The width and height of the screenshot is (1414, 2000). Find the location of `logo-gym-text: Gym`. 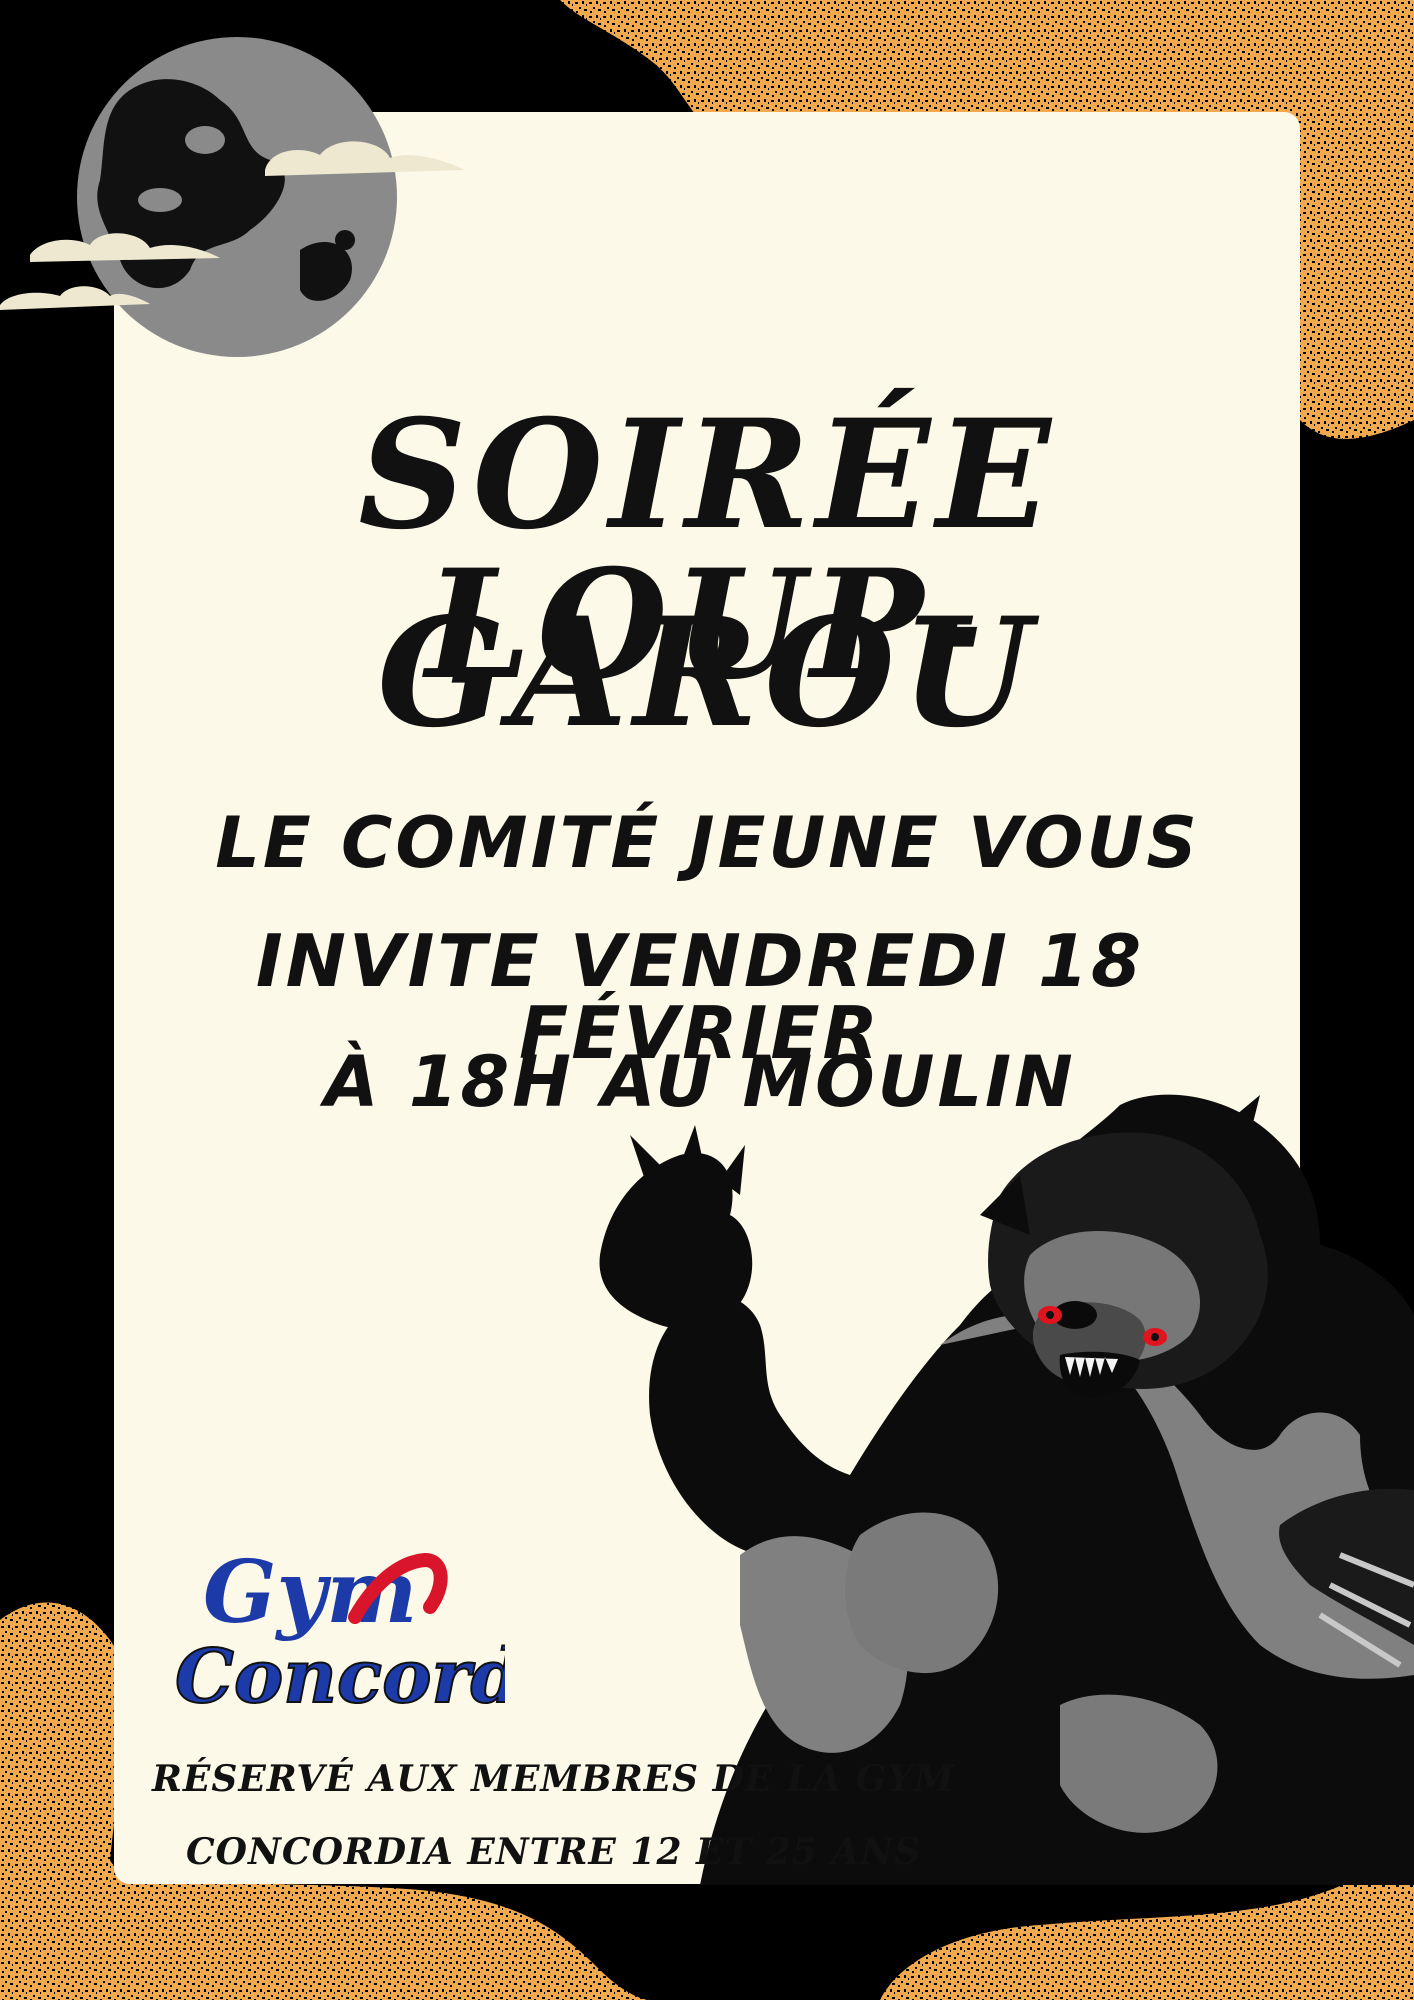

logo-gym-text: Gym is located at coordinates (310, 1592).